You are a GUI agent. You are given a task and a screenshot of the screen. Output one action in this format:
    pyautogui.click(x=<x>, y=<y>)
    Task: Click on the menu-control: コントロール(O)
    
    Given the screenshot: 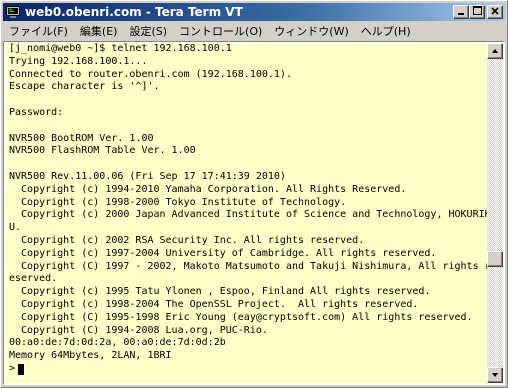 What is the action you would take?
    pyautogui.click(x=220, y=31)
    